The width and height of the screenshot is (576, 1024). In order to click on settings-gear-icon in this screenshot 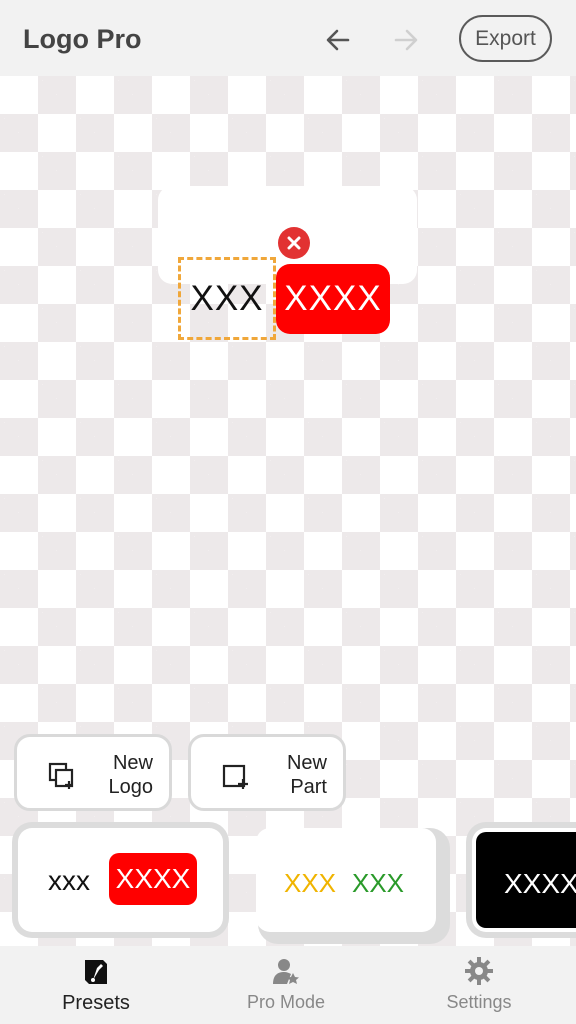, I will do `click(479, 971)`.